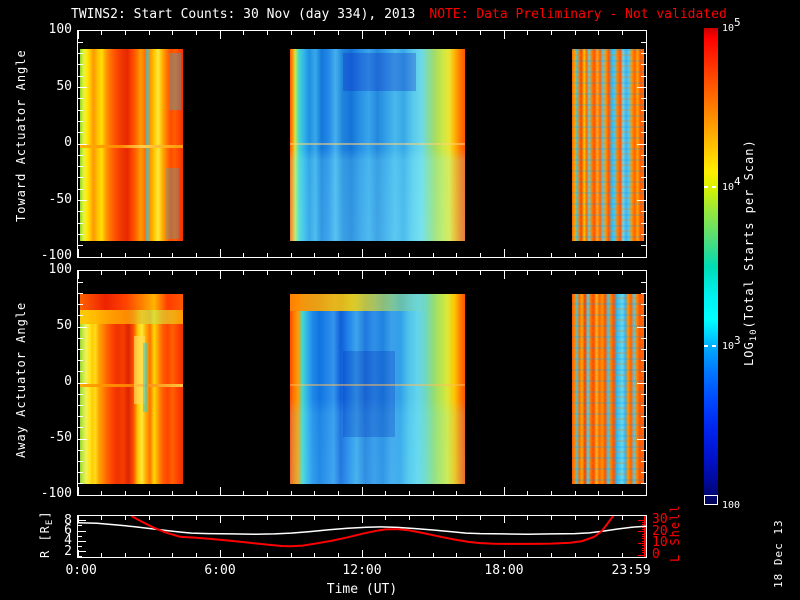 The image size is (800, 600). Describe the element at coordinates (778, 553) in the screenshot. I see `datestamp: 18 Dec 13` at that location.